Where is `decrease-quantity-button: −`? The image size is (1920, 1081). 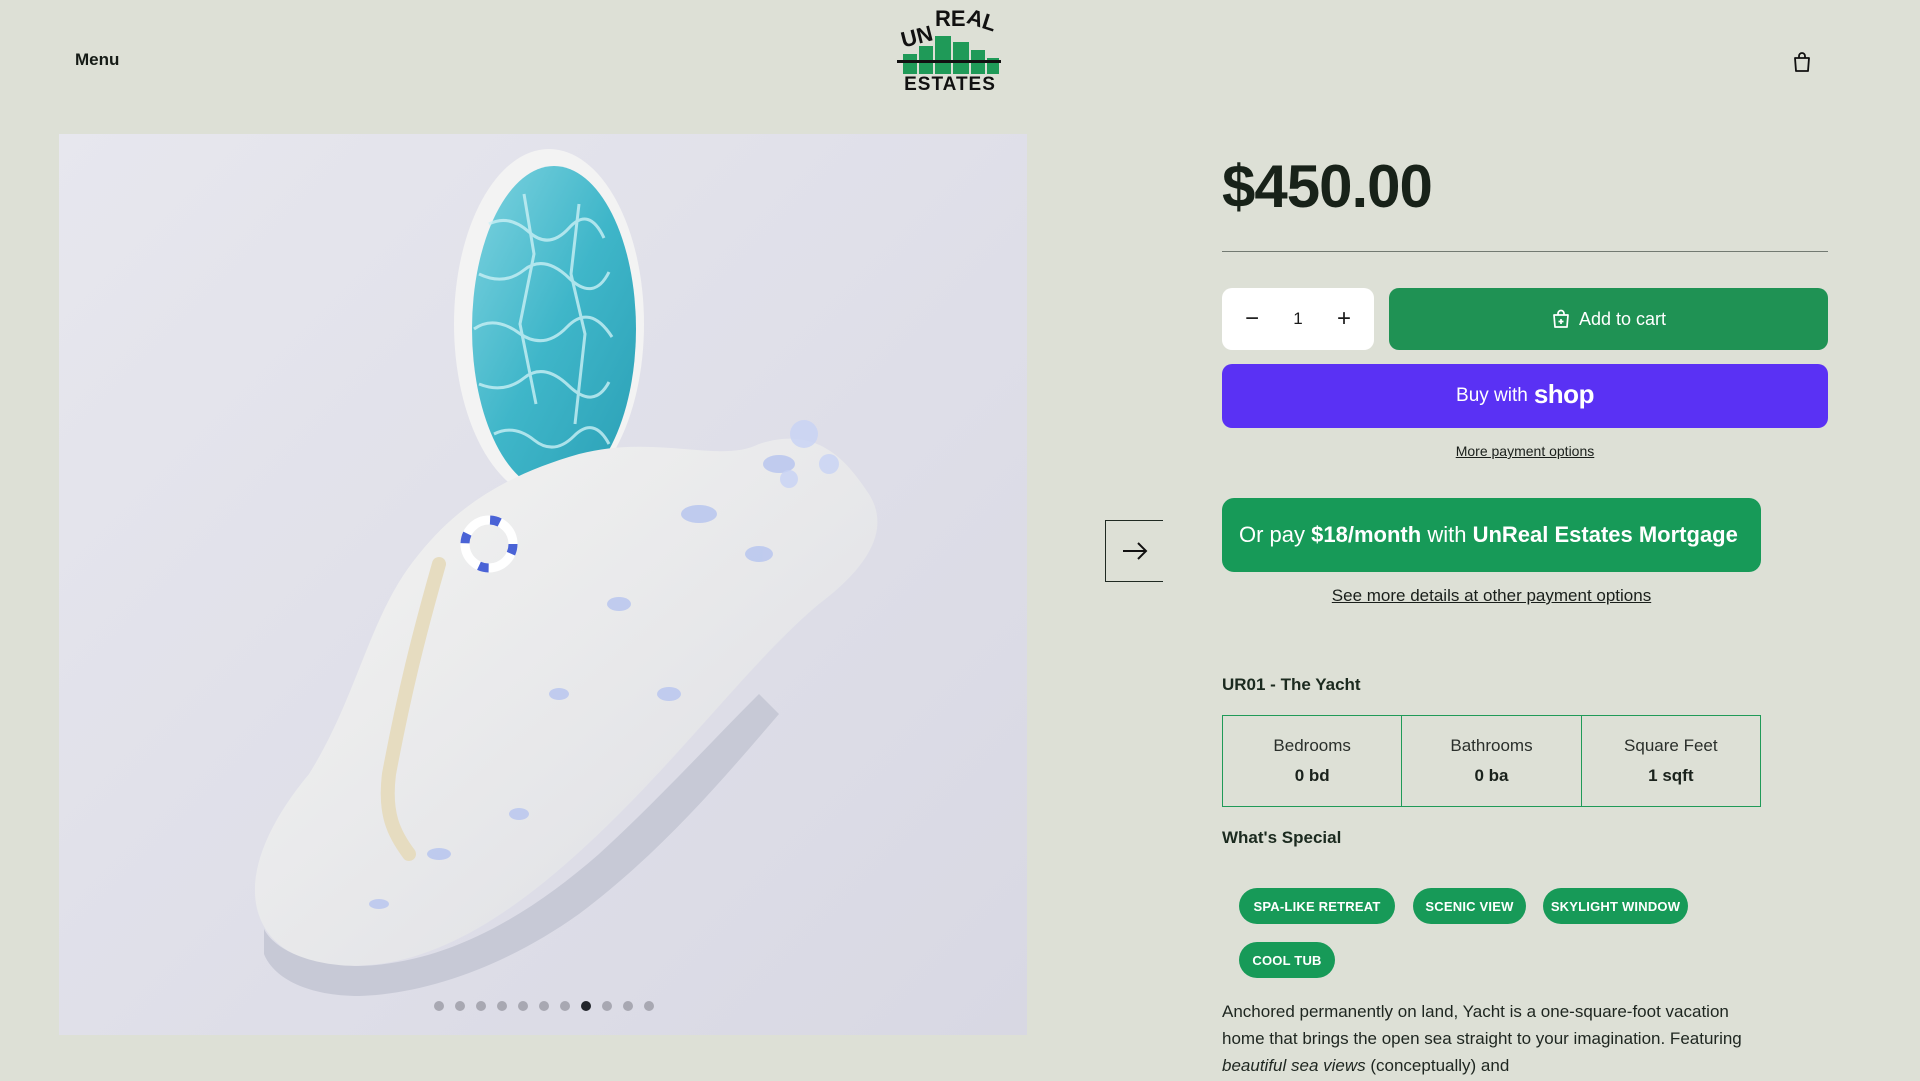 decrease-quantity-button: − is located at coordinates (1252, 319).